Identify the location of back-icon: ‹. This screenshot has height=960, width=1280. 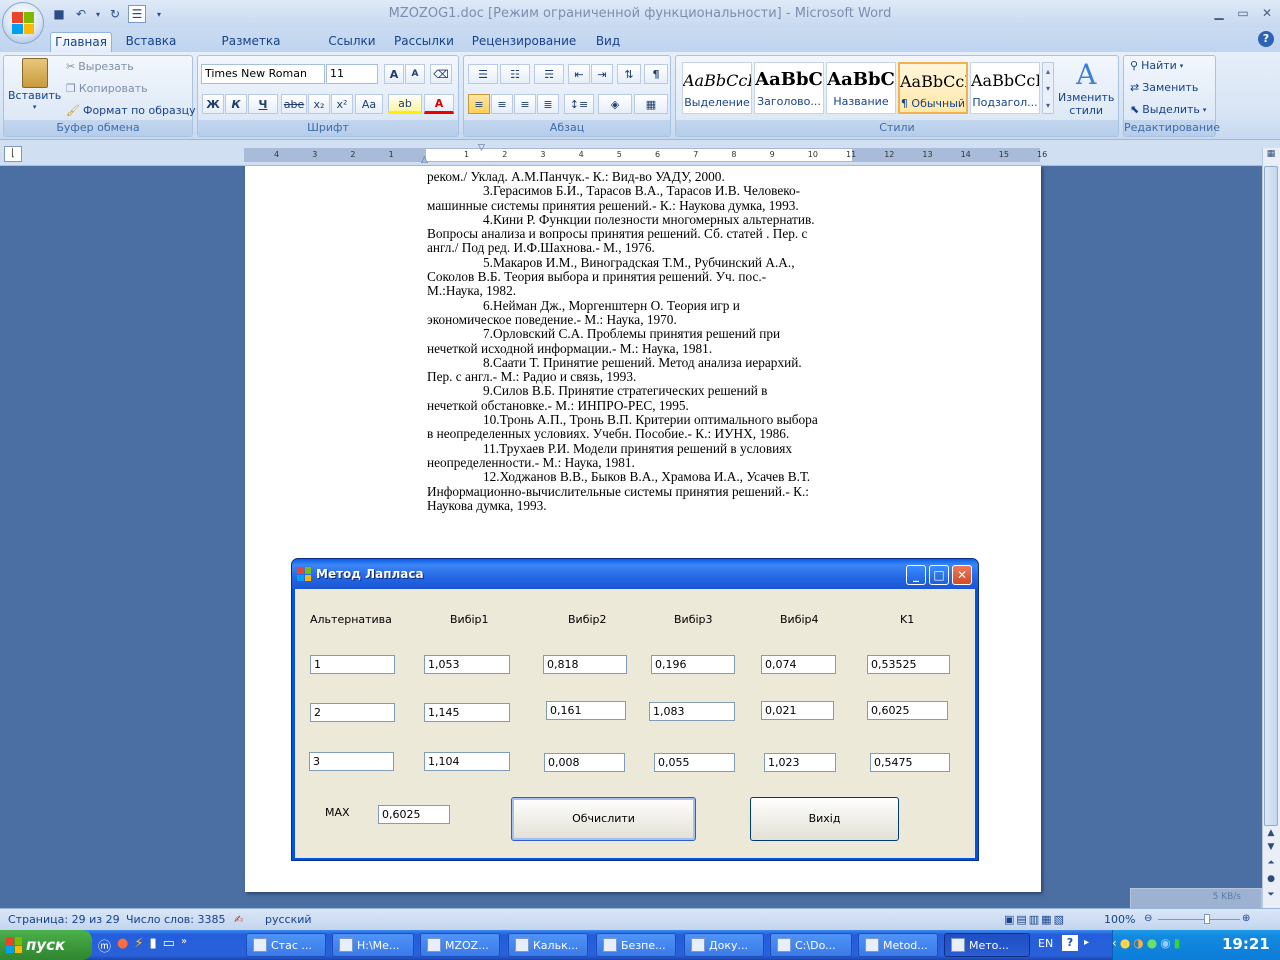
(1114, 943).